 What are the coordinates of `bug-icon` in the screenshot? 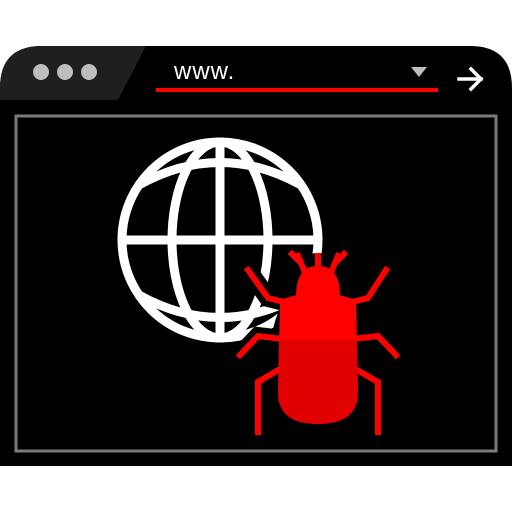 It's located at (318, 345).